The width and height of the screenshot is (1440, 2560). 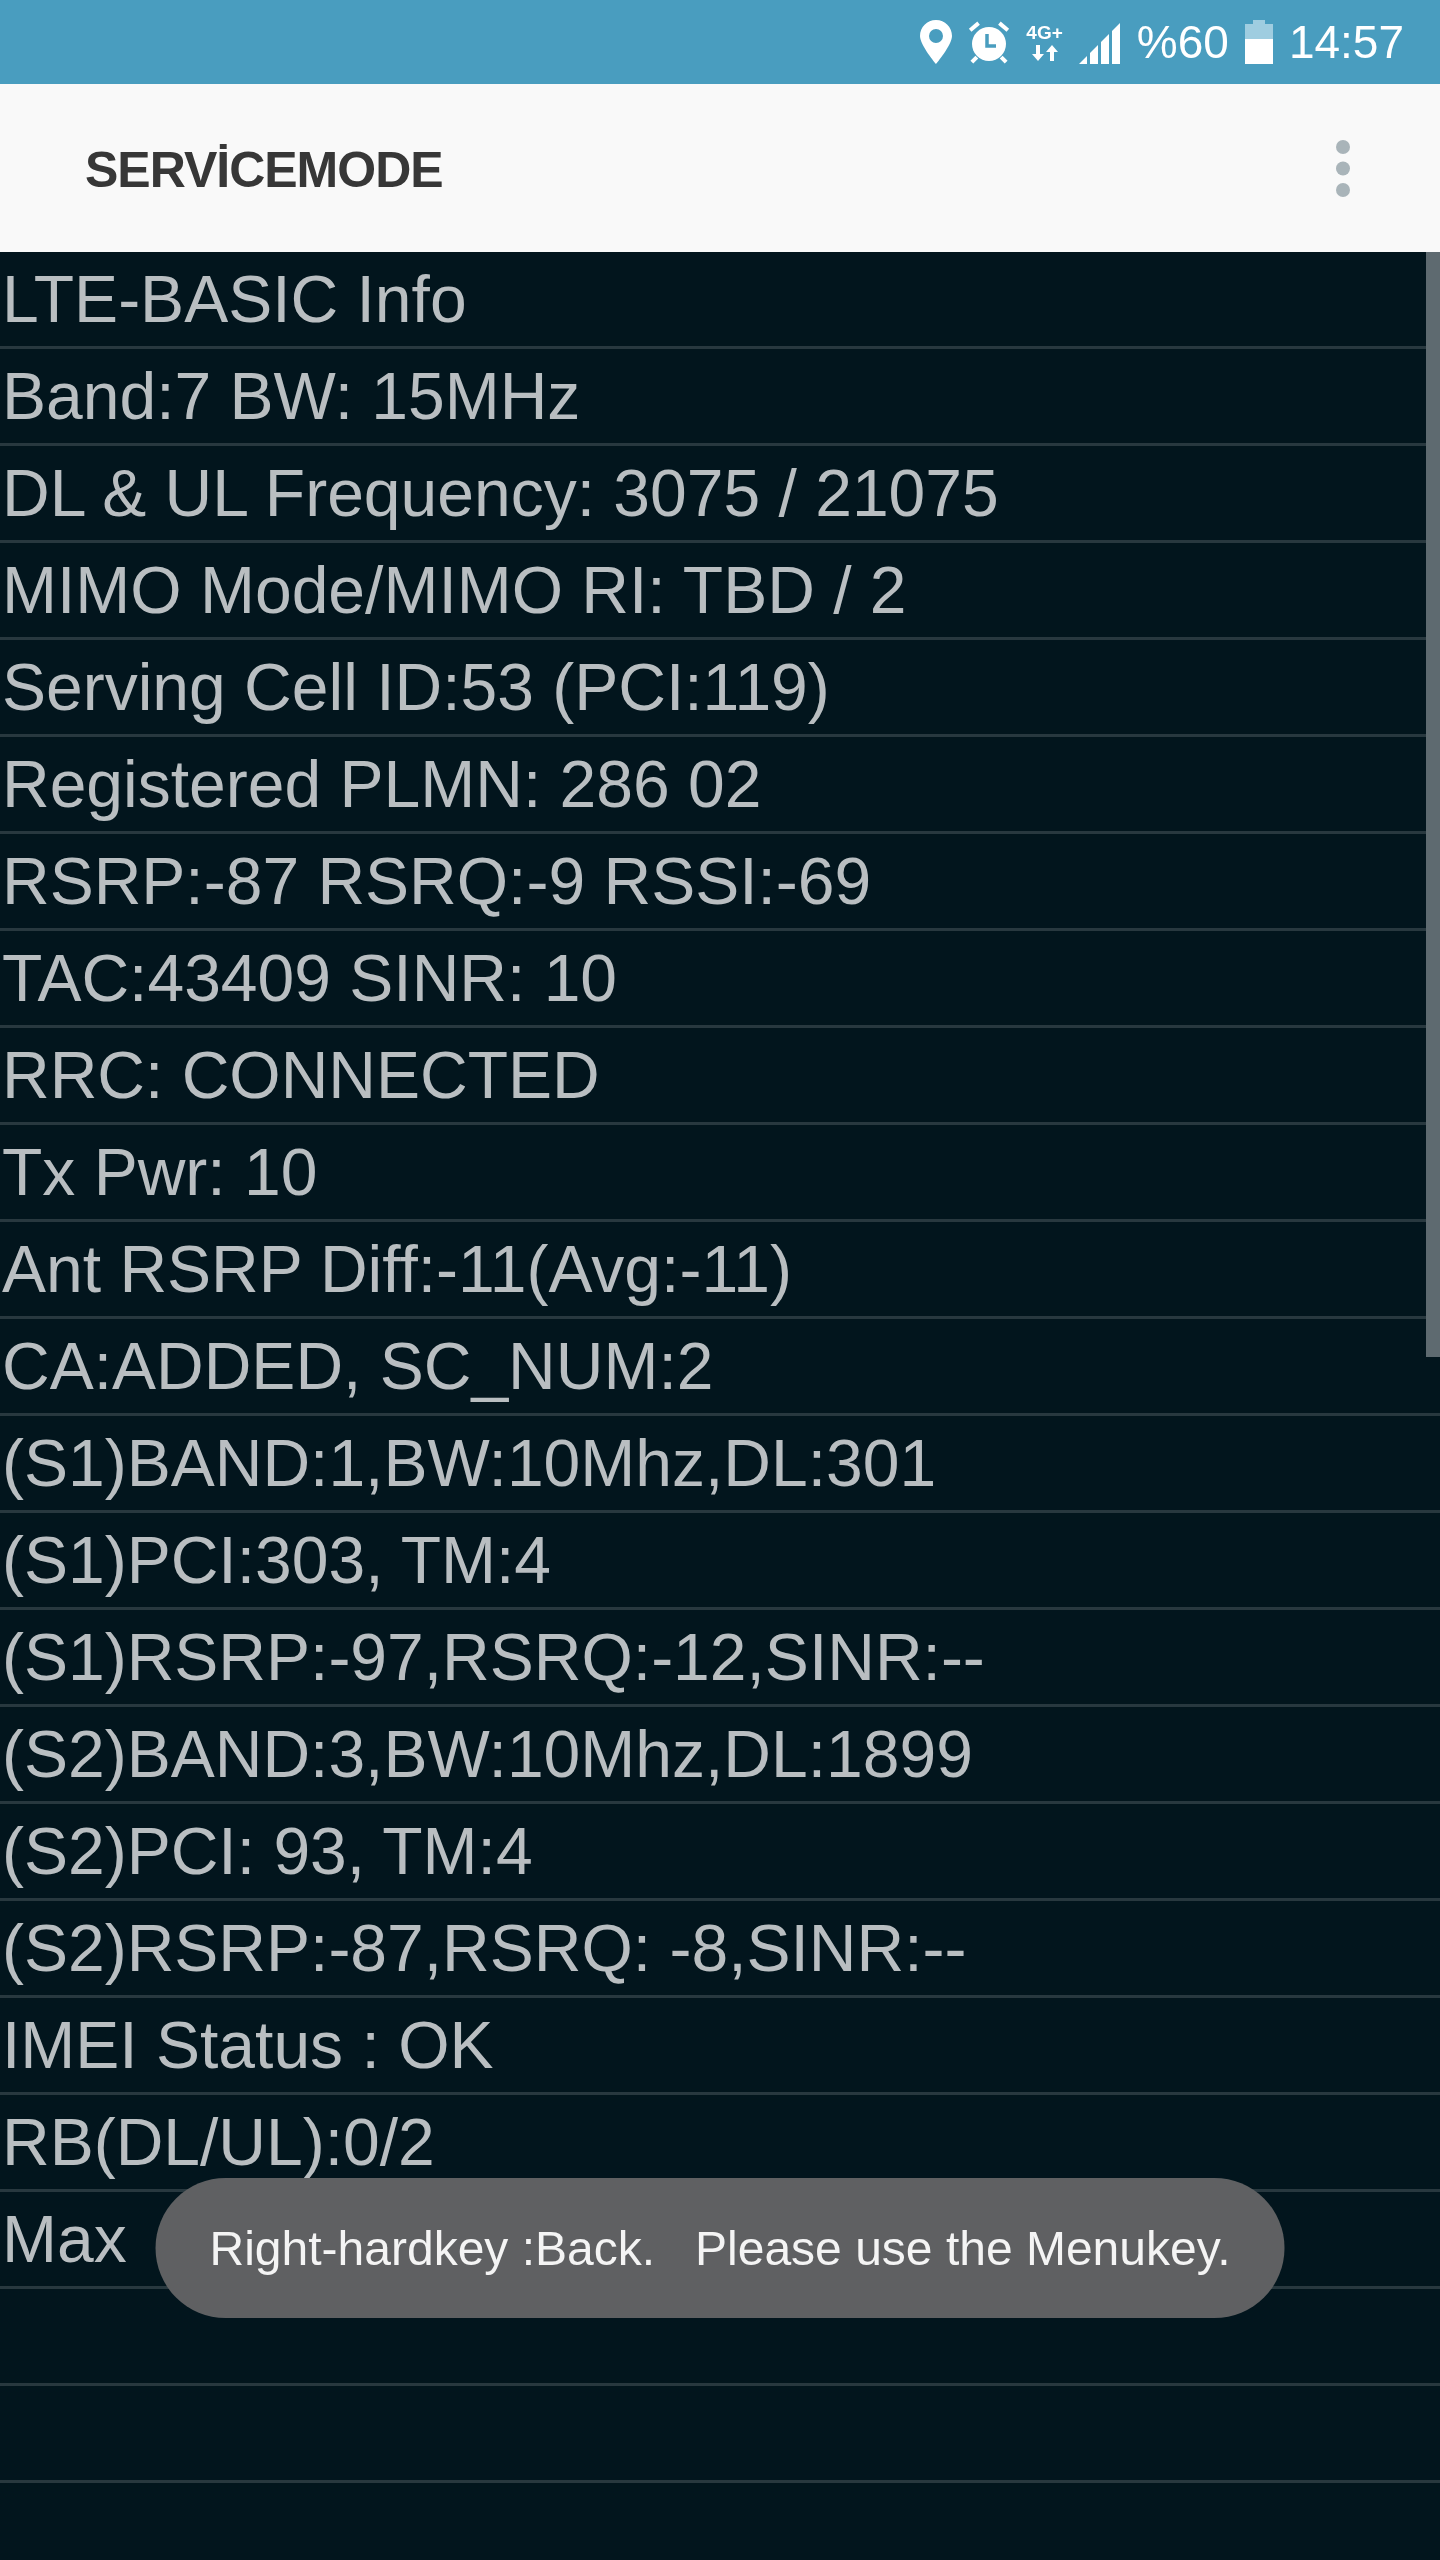 I want to click on more-vertical-icon, so click(x=1343, y=168).